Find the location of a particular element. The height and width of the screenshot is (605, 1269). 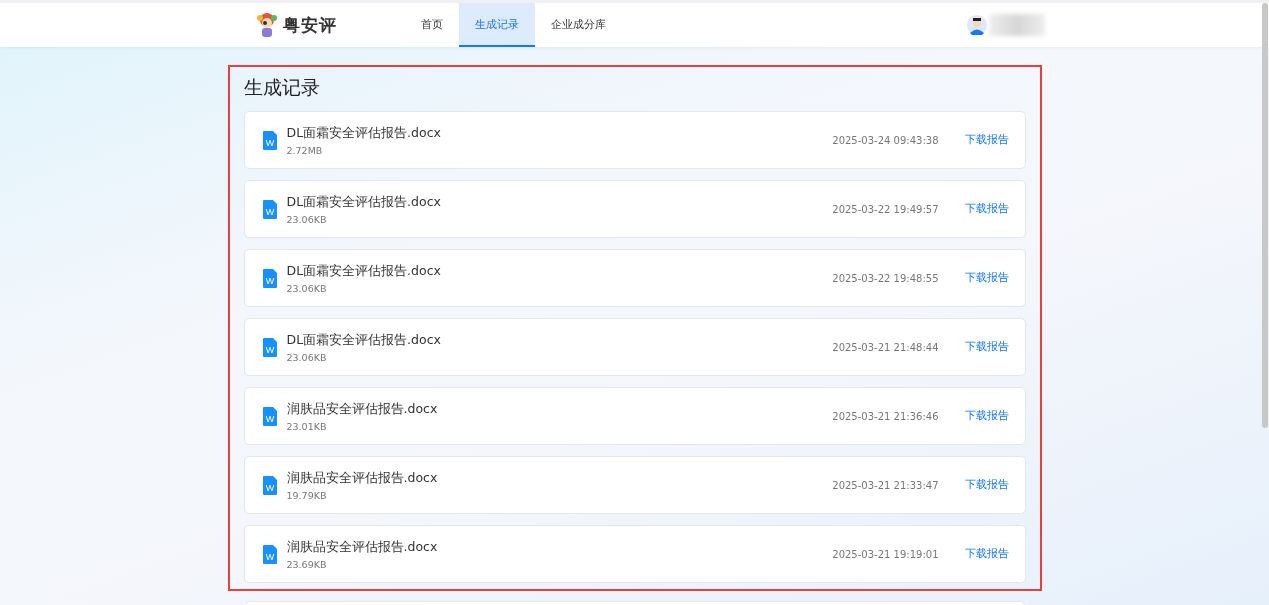

file-size: 2.72MB is located at coordinates (305, 150).